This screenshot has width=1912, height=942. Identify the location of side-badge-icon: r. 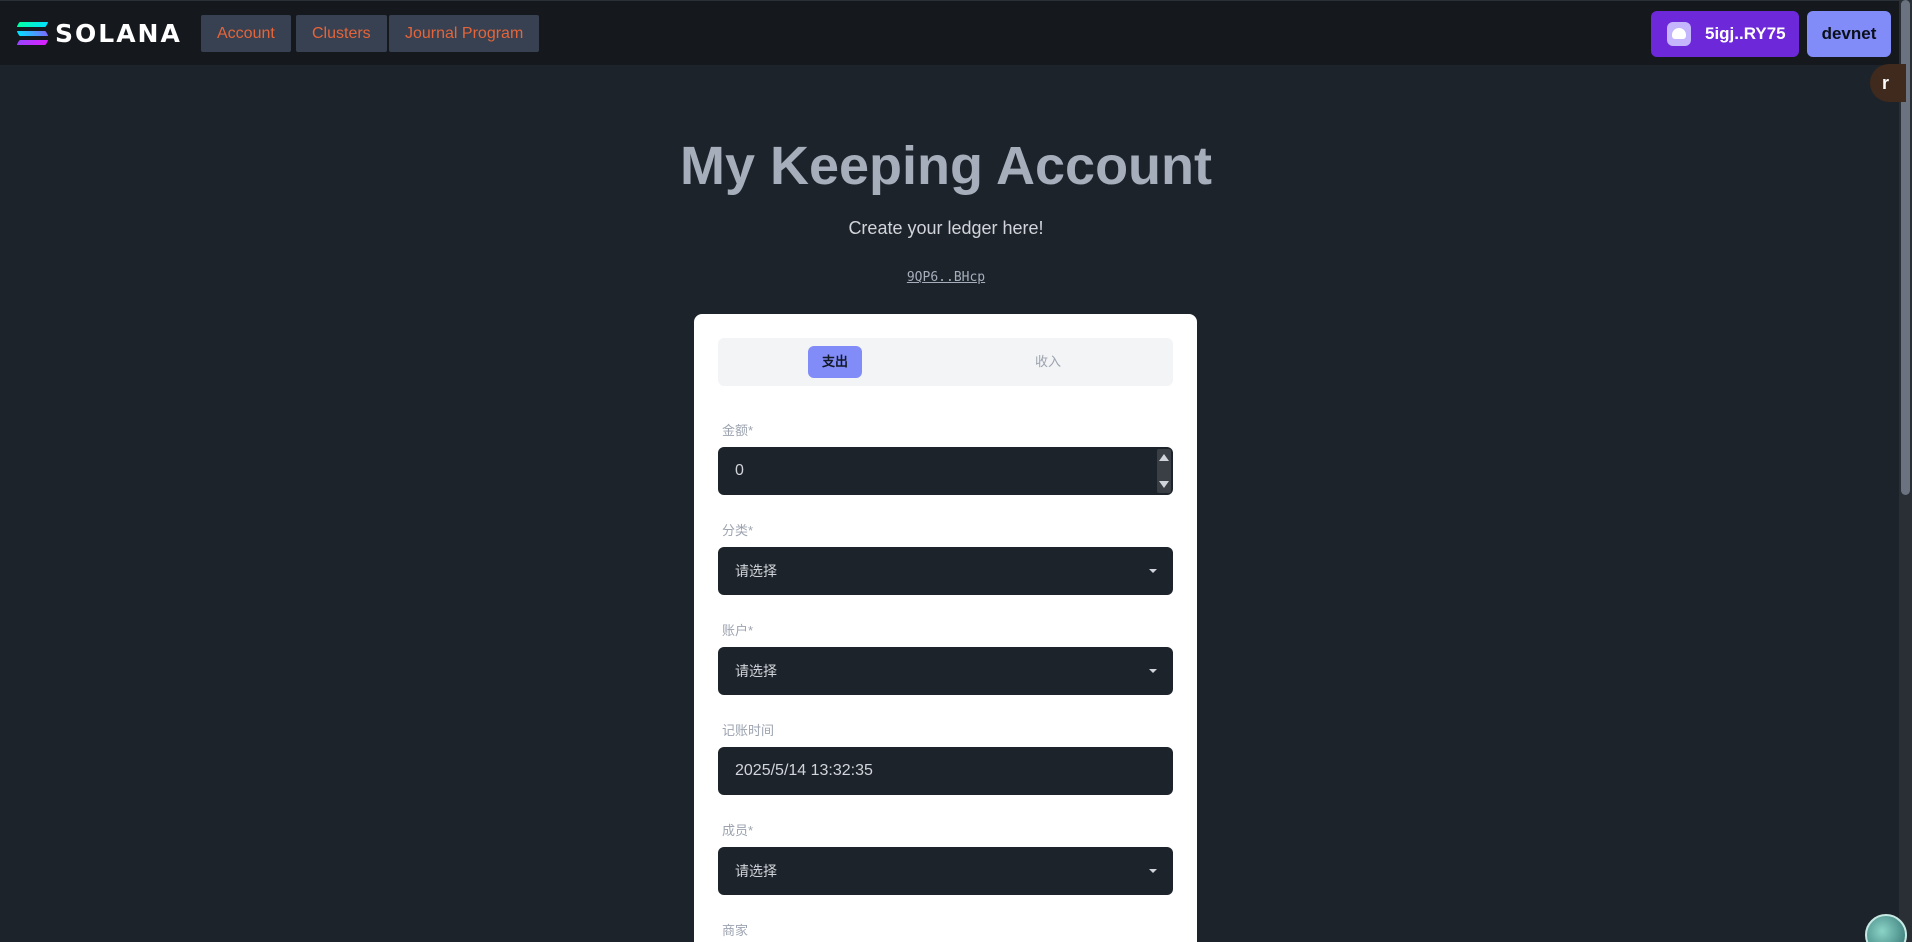
(1886, 83).